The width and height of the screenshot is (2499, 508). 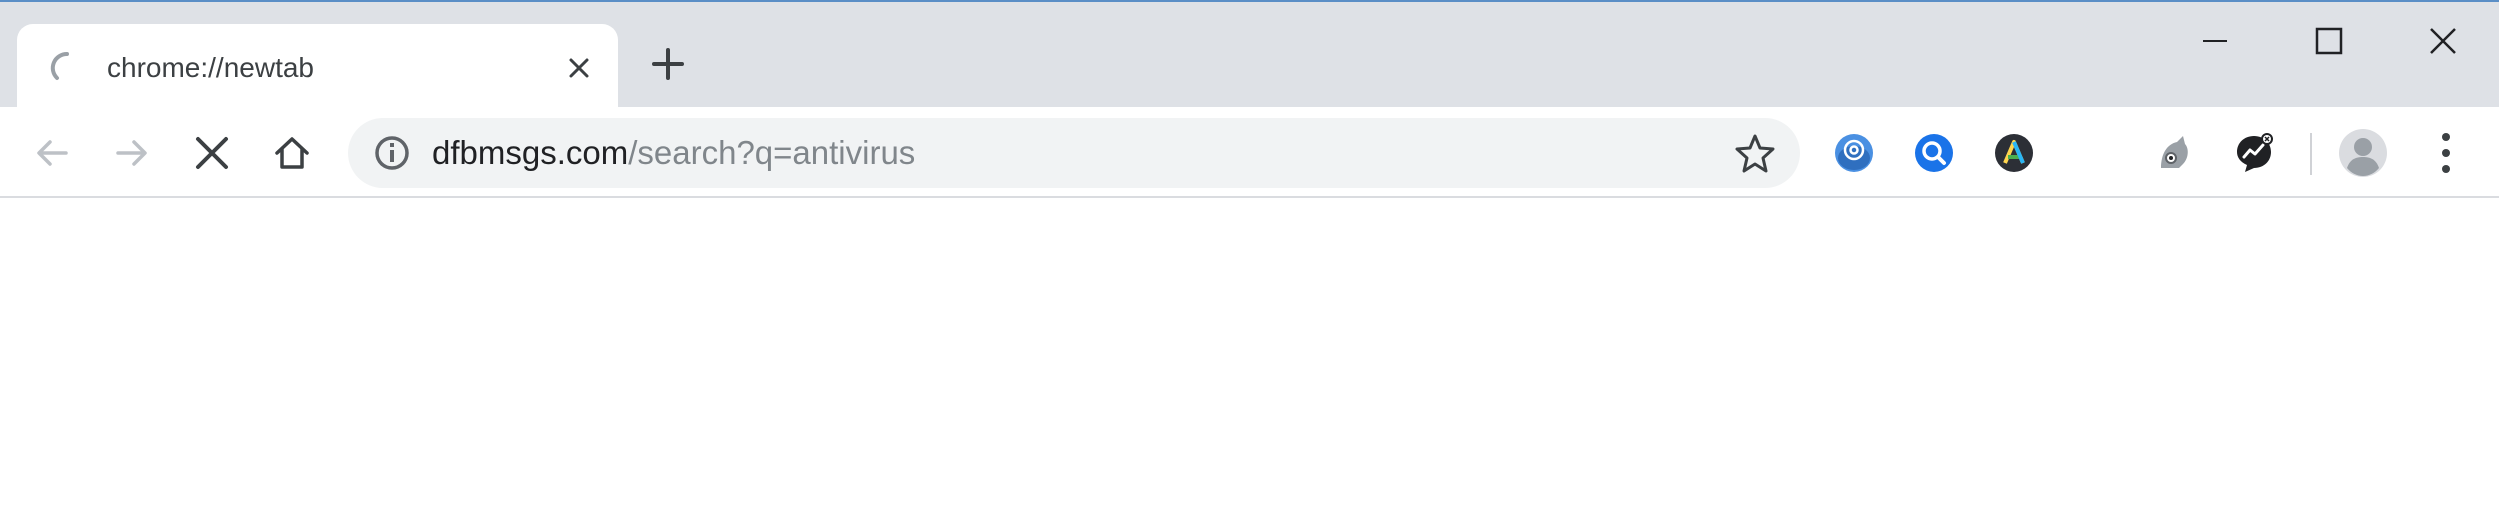 What do you see at coordinates (59, 65) in the screenshot?
I see `loading-spinner-icon` at bounding box center [59, 65].